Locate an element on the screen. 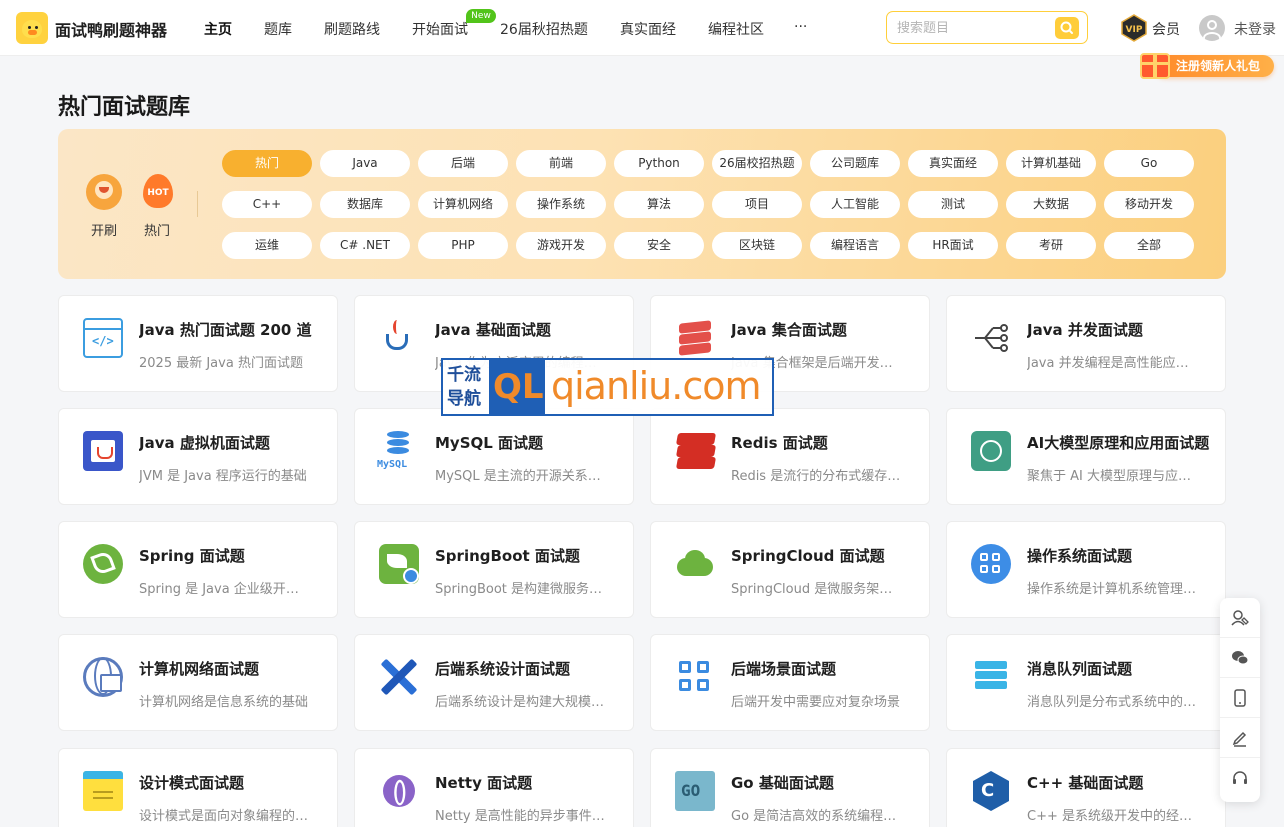  globe-network-icon is located at coordinates (103, 677).